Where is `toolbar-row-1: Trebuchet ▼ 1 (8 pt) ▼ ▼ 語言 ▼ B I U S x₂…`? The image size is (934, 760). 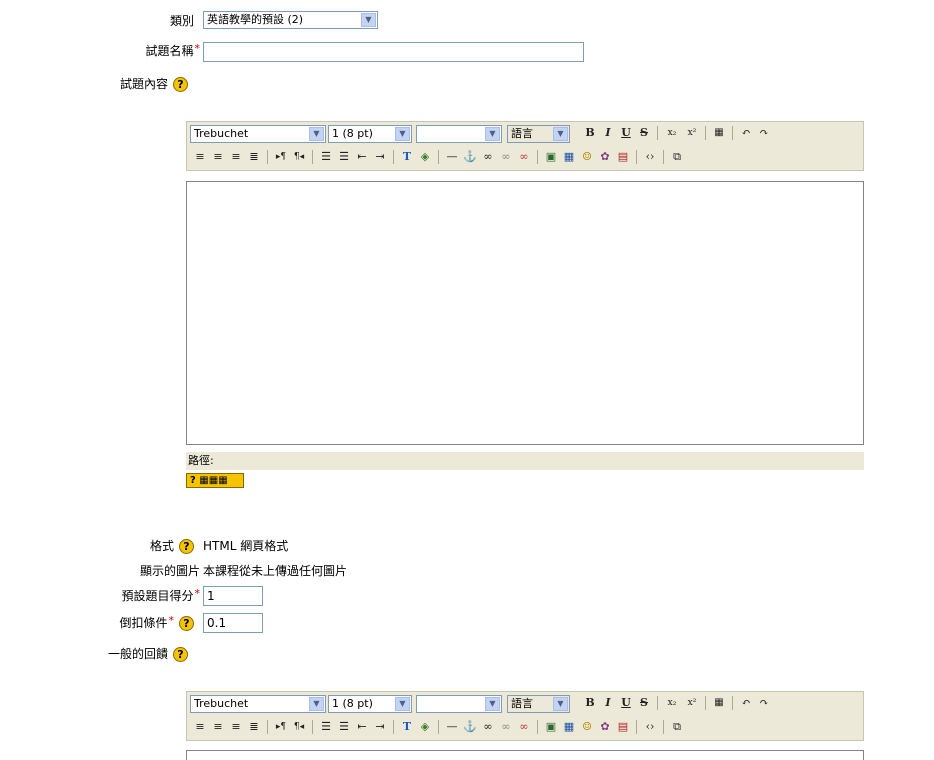
toolbar-row-1: Trebuchet ▼ 1 (8 pt) ▼ ▼ 語言 ▼ B I U S x₂… is located at coordinates (525, 133).